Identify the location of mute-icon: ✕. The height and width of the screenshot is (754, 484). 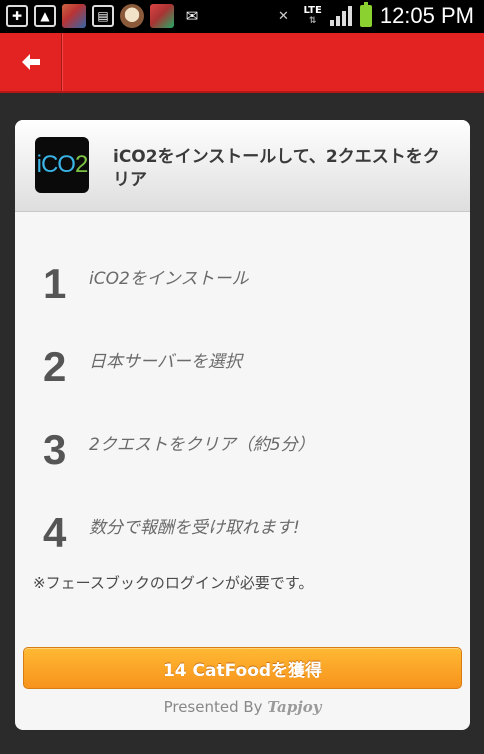
(283, 16).